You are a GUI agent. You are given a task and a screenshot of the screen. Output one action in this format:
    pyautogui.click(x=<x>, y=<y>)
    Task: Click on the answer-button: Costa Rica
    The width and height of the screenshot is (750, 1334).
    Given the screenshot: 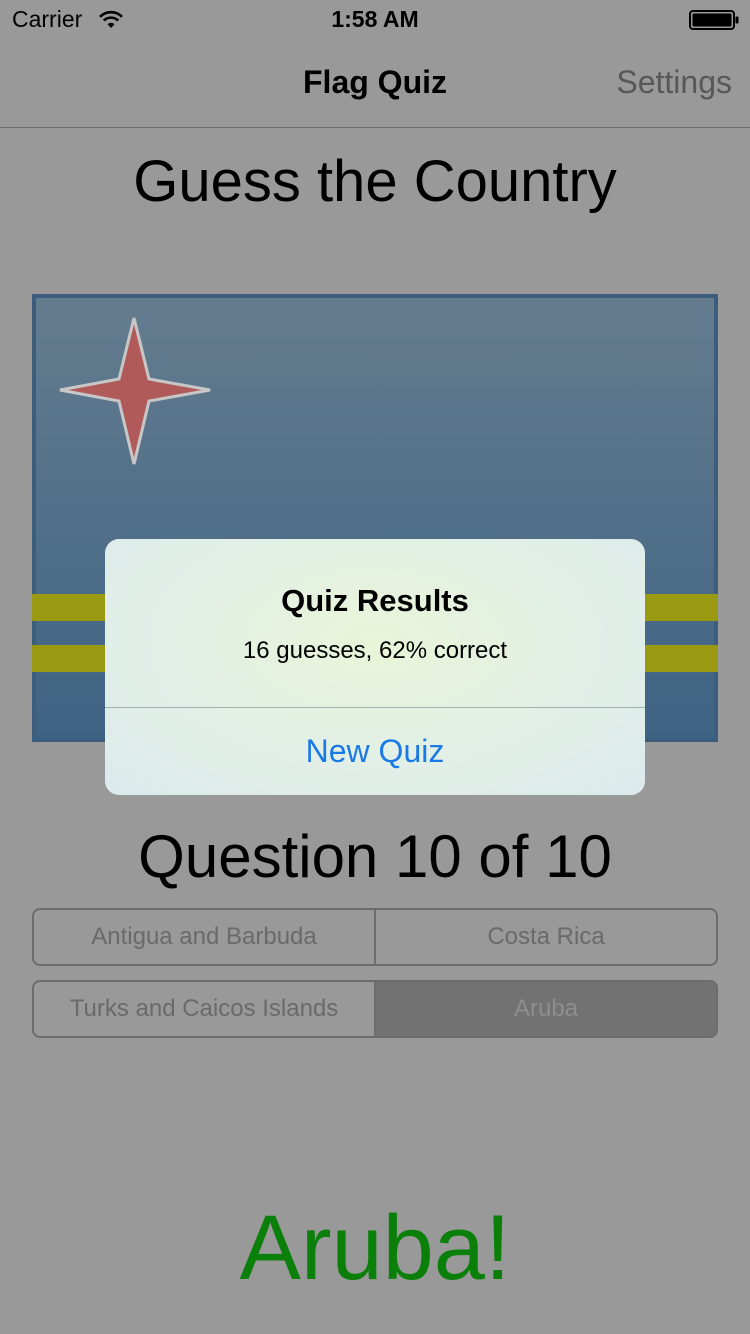 What is the action you would take?
    pyautogui.click(x=545, y=937)
    